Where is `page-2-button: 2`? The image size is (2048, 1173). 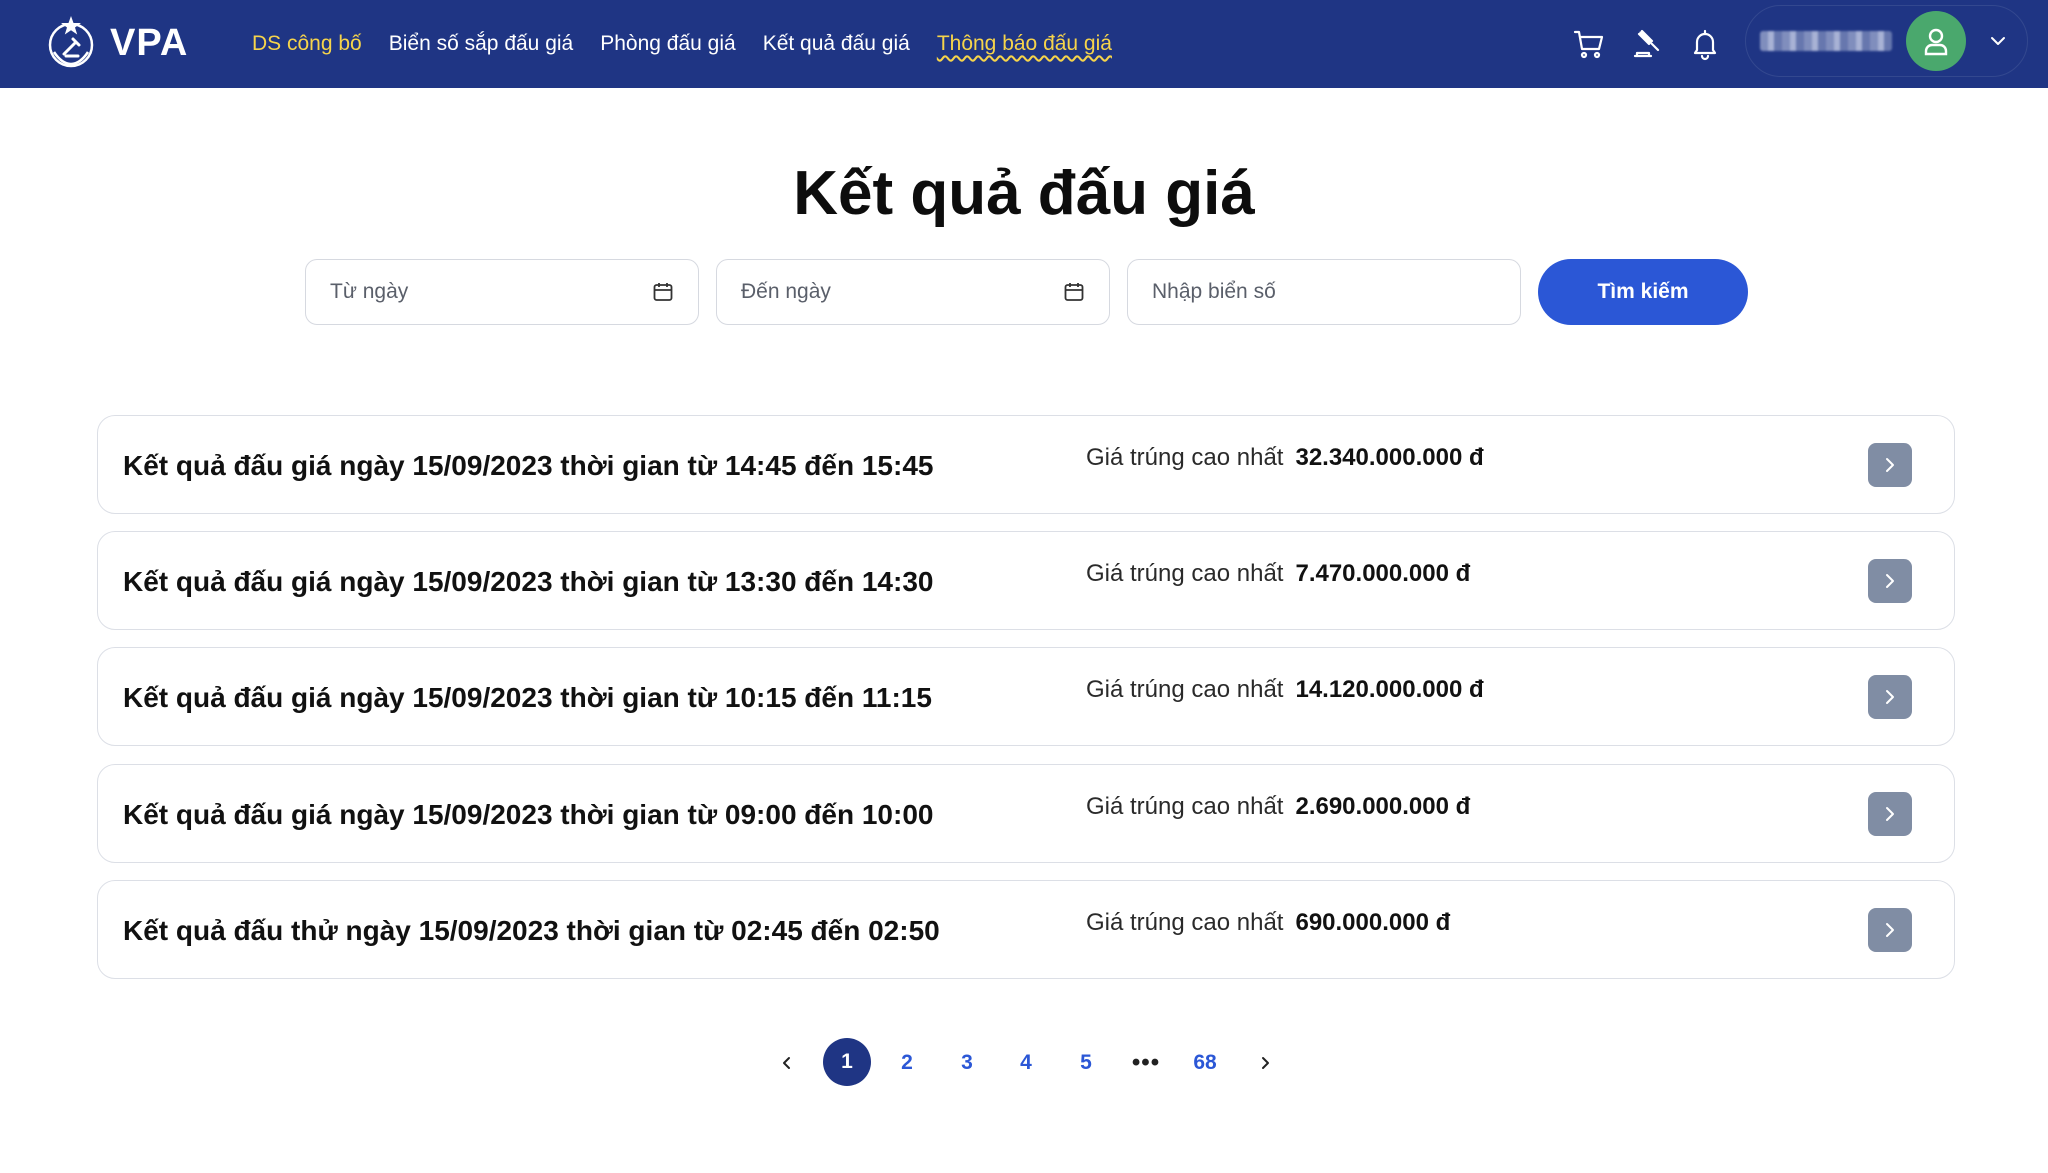 page-2-button: 2 is located at coordinates (907, 1063).